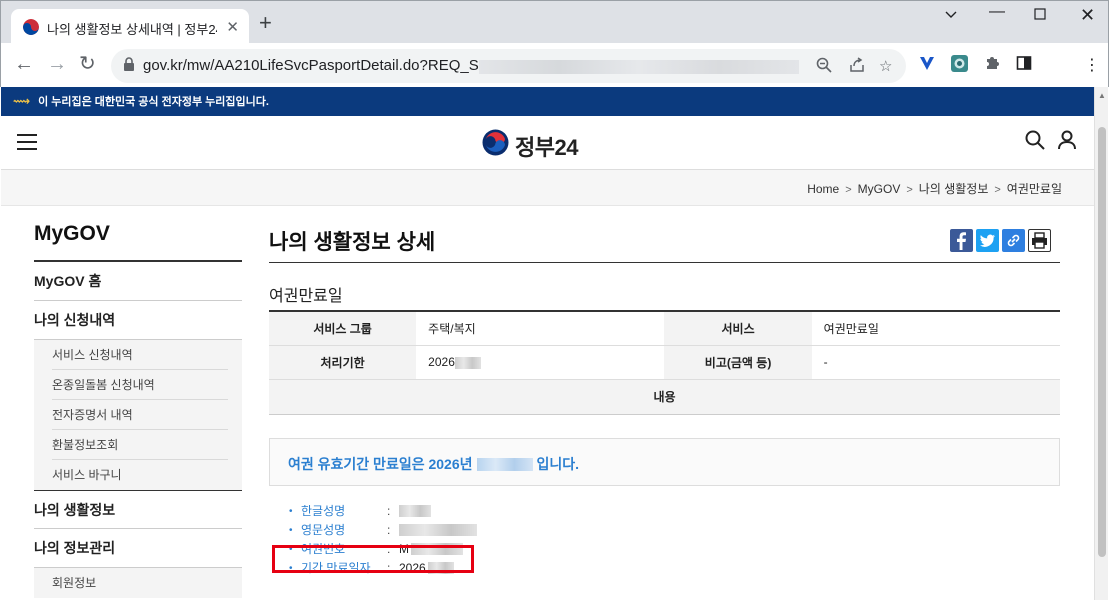 This screenshot has height=600, width=1109. I want to click on sidebar-subitem: 온종일돌봄 신청내역, so click(140, 385).